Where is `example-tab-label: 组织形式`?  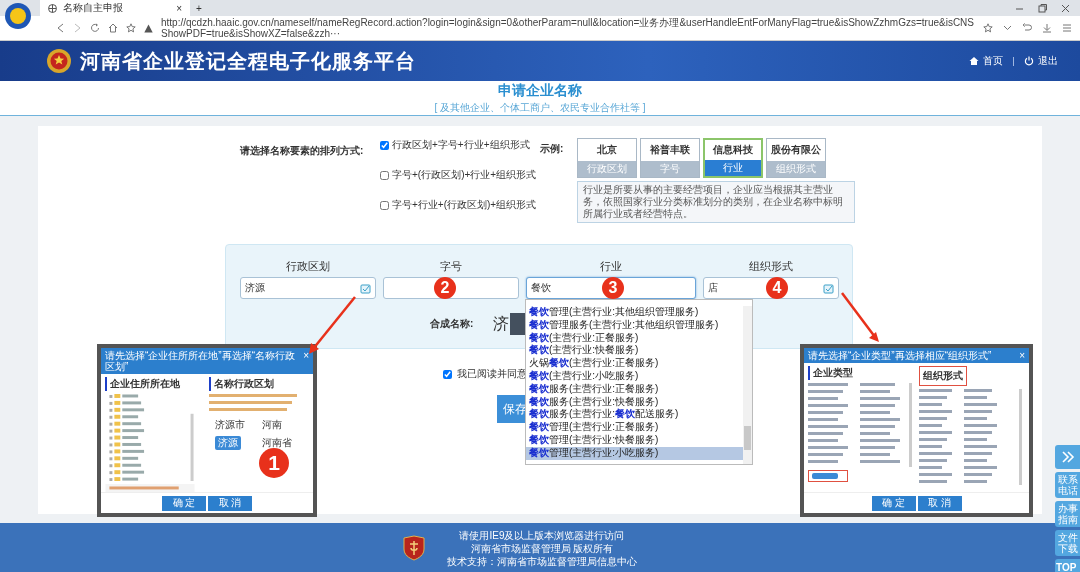 example-tab-label: 组织形式 is located at coordinates (796, 169).